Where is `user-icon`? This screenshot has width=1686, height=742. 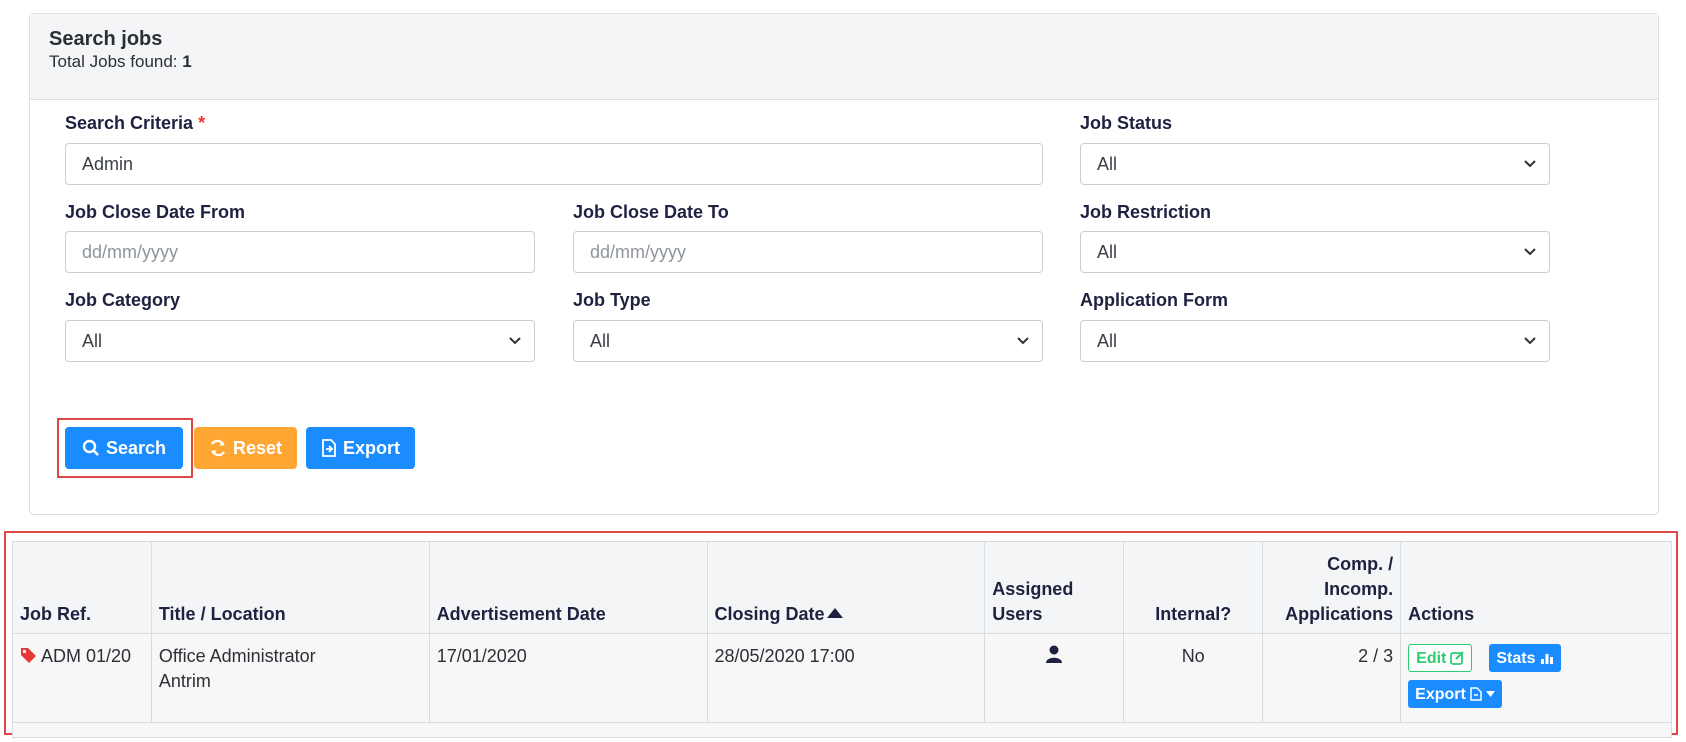
user-icon is located at coordinates (1054, 654).